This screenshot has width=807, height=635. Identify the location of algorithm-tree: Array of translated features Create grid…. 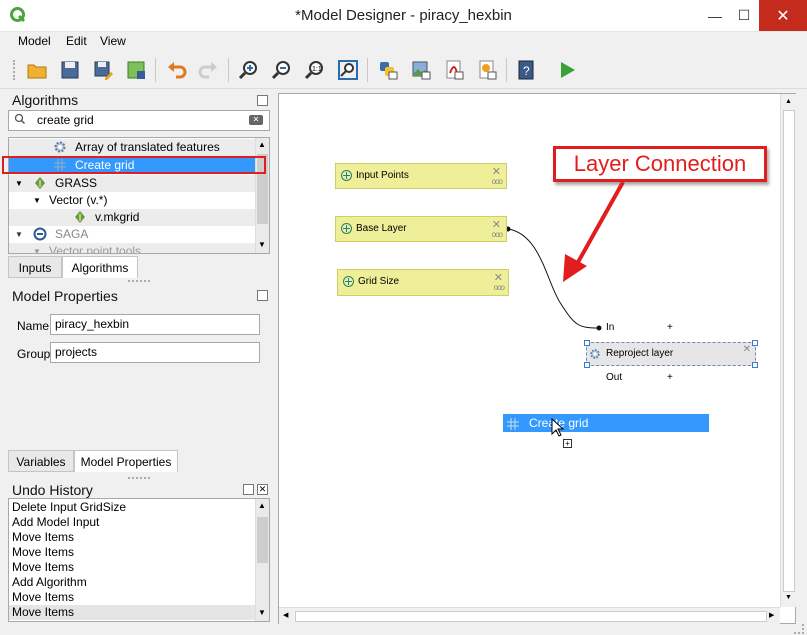
(139, 195).